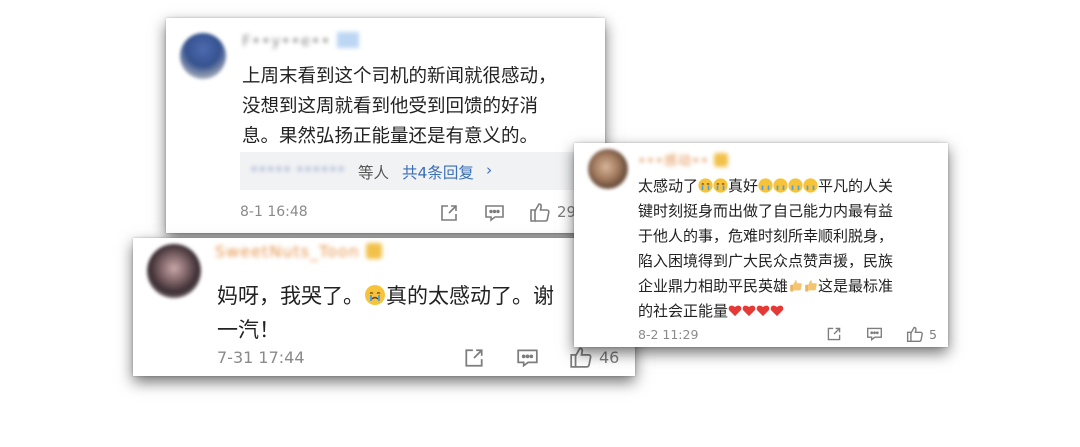 This screenshot has width=1080, height=447. I want to click on comment-text-line: 陷入困境得到广大民众点赞声援，民族, so click(766, 261).